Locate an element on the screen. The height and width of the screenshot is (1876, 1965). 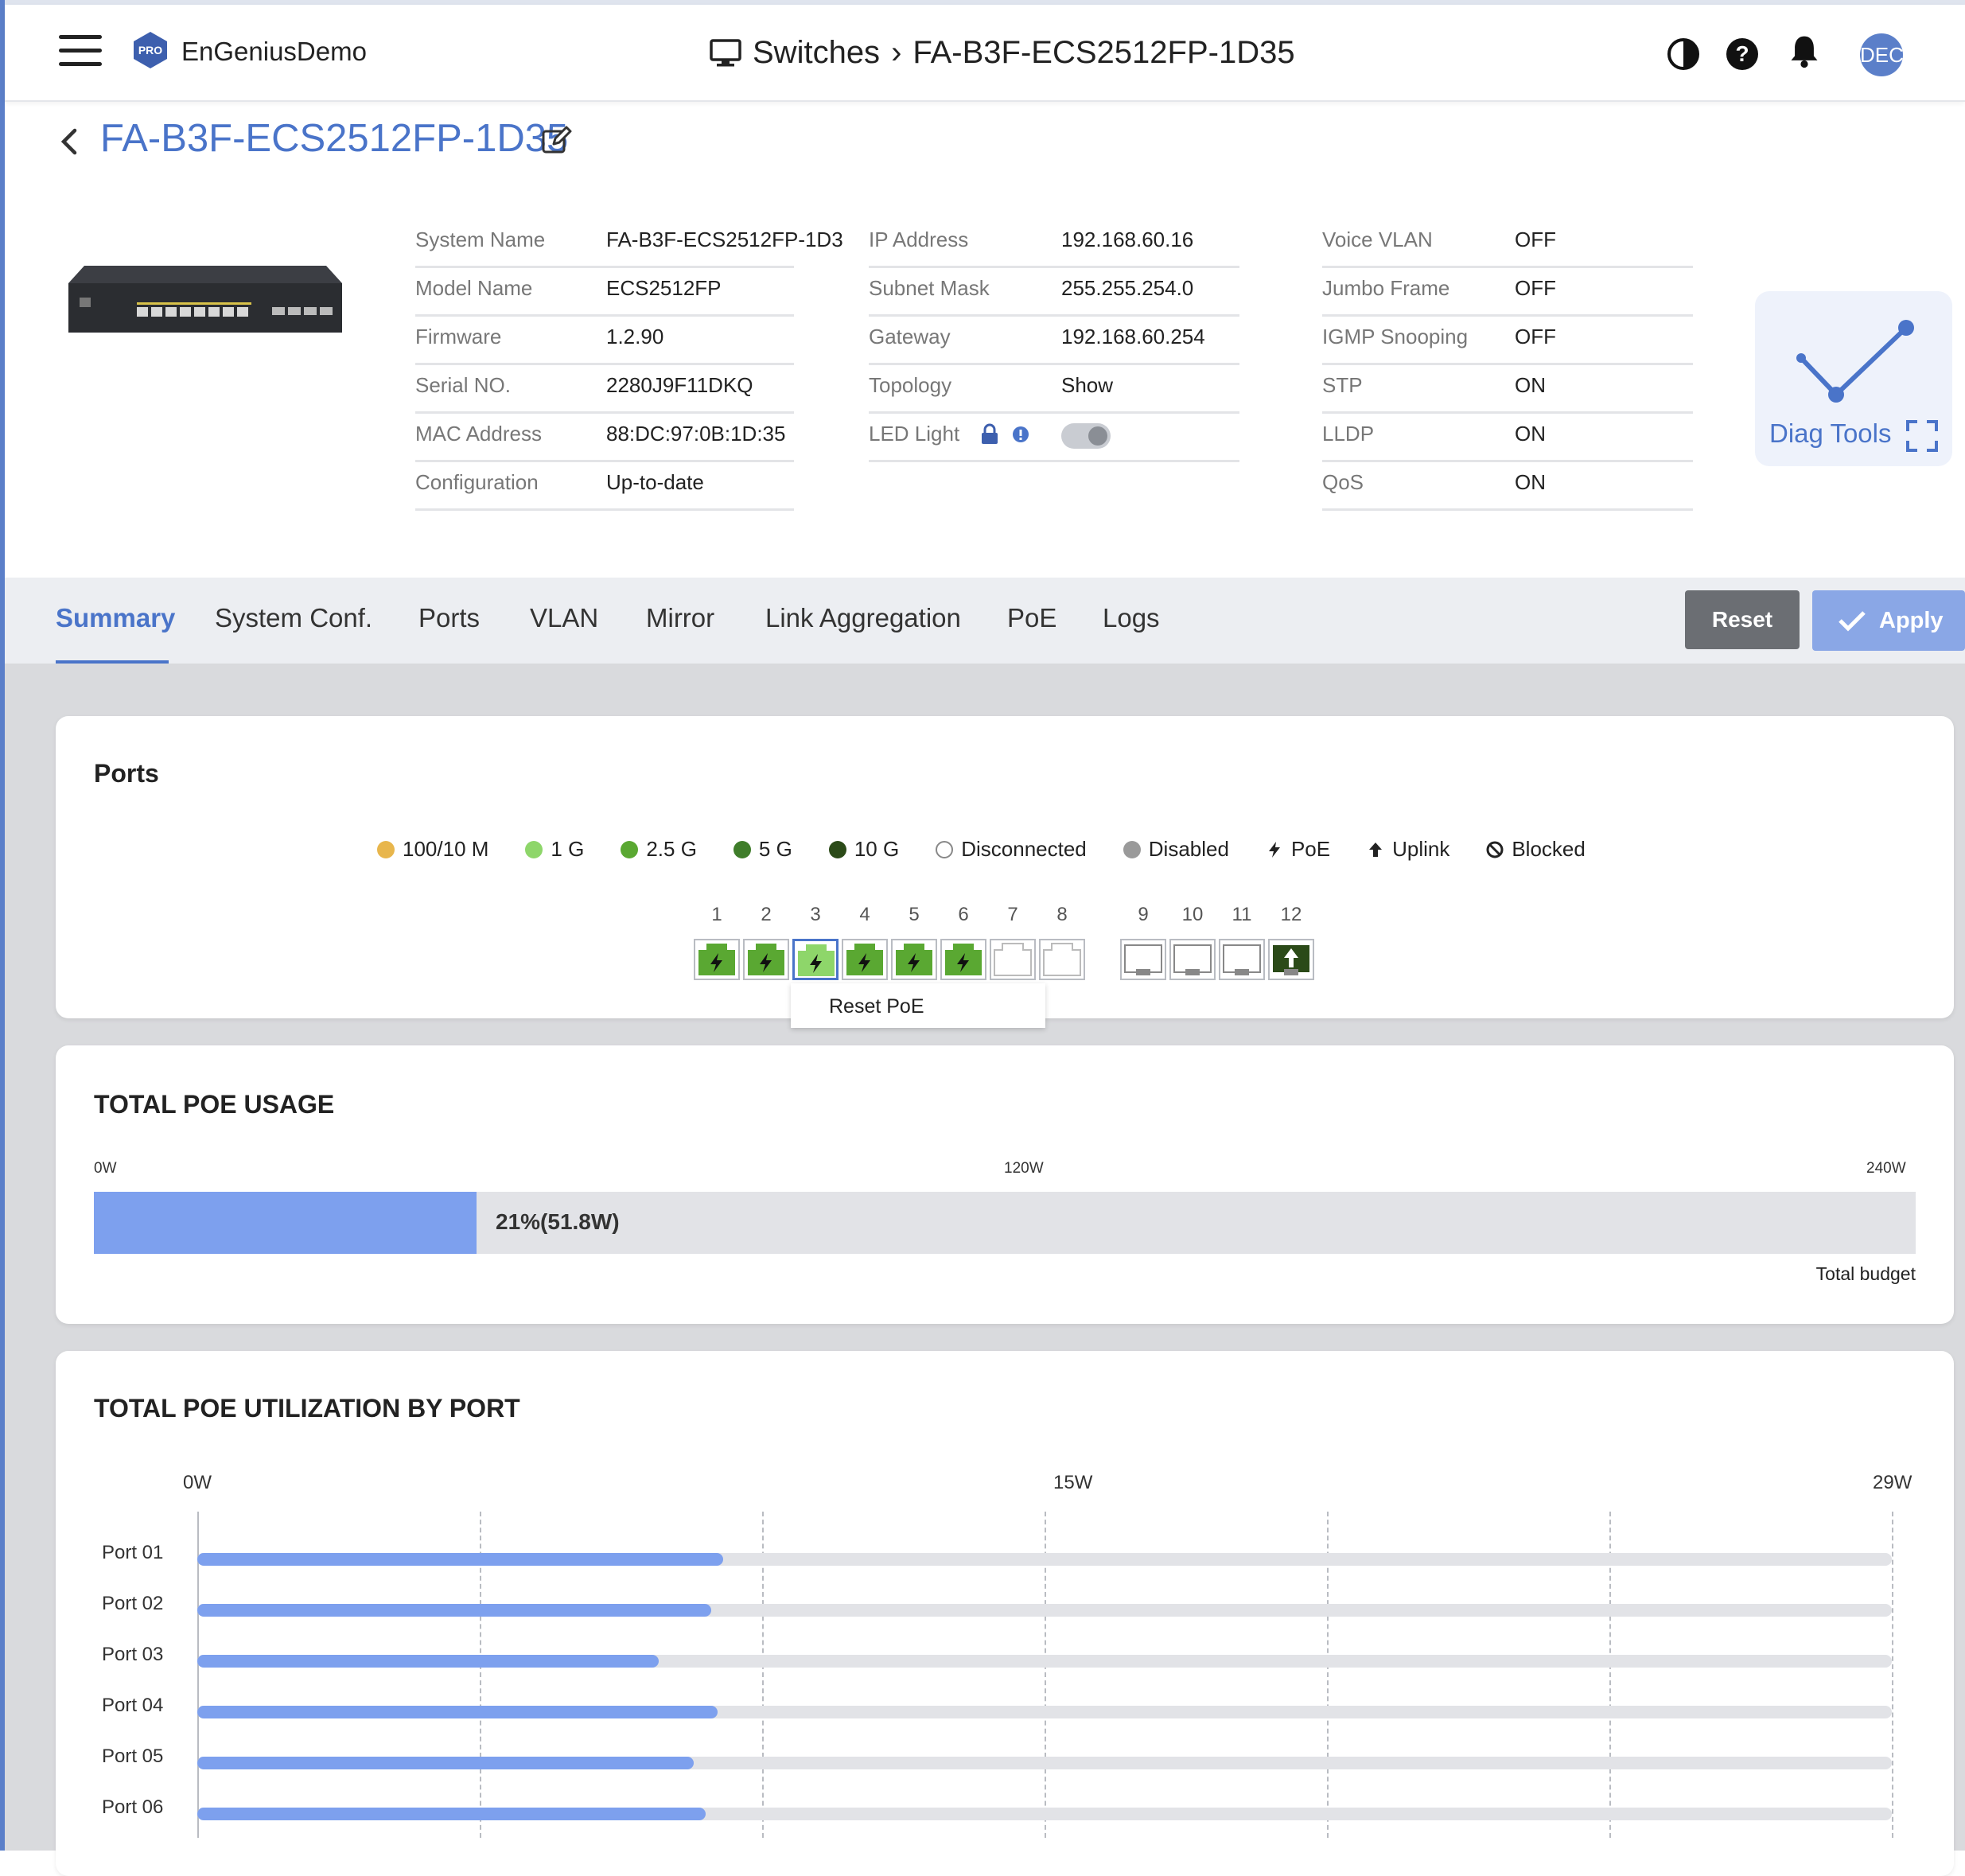
legend-disconnected: Disconnected is located at coordinates (1011, 849).